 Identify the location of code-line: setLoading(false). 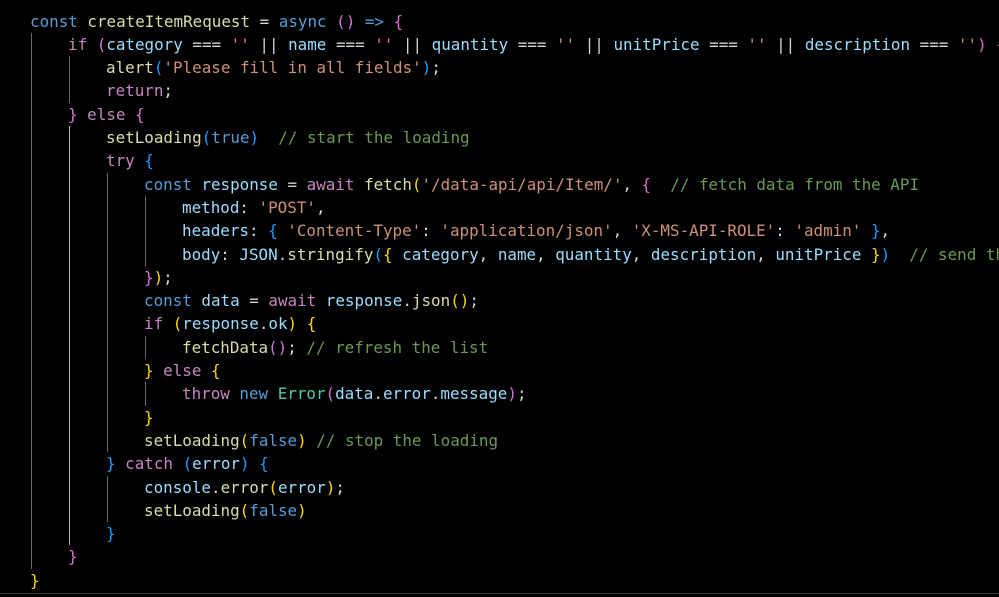
(225, 510).